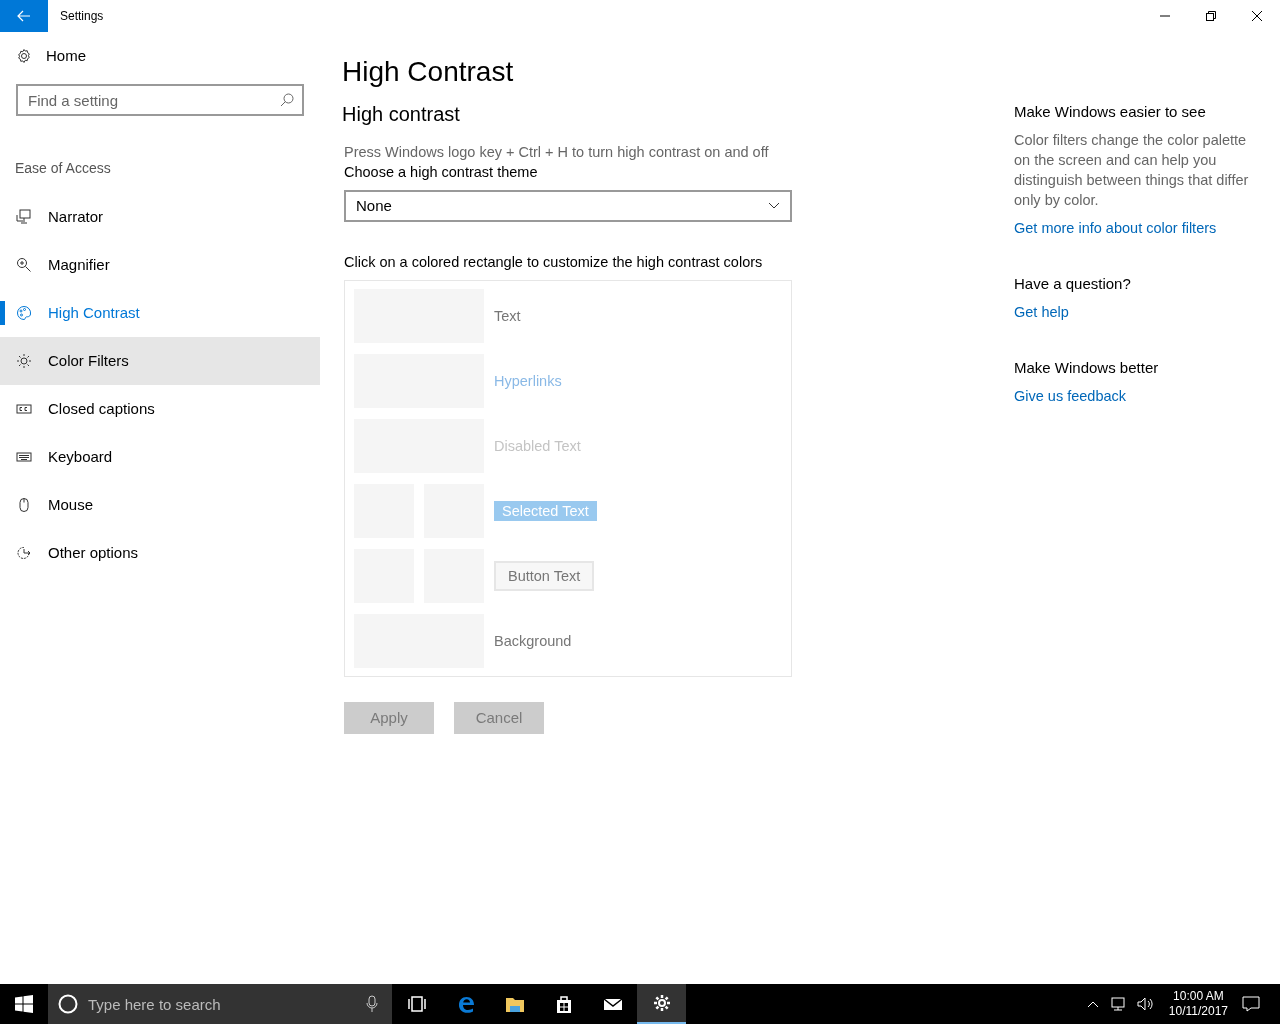  I want to click on taskbar-search-field: Type here to search, so click(220, 1004).